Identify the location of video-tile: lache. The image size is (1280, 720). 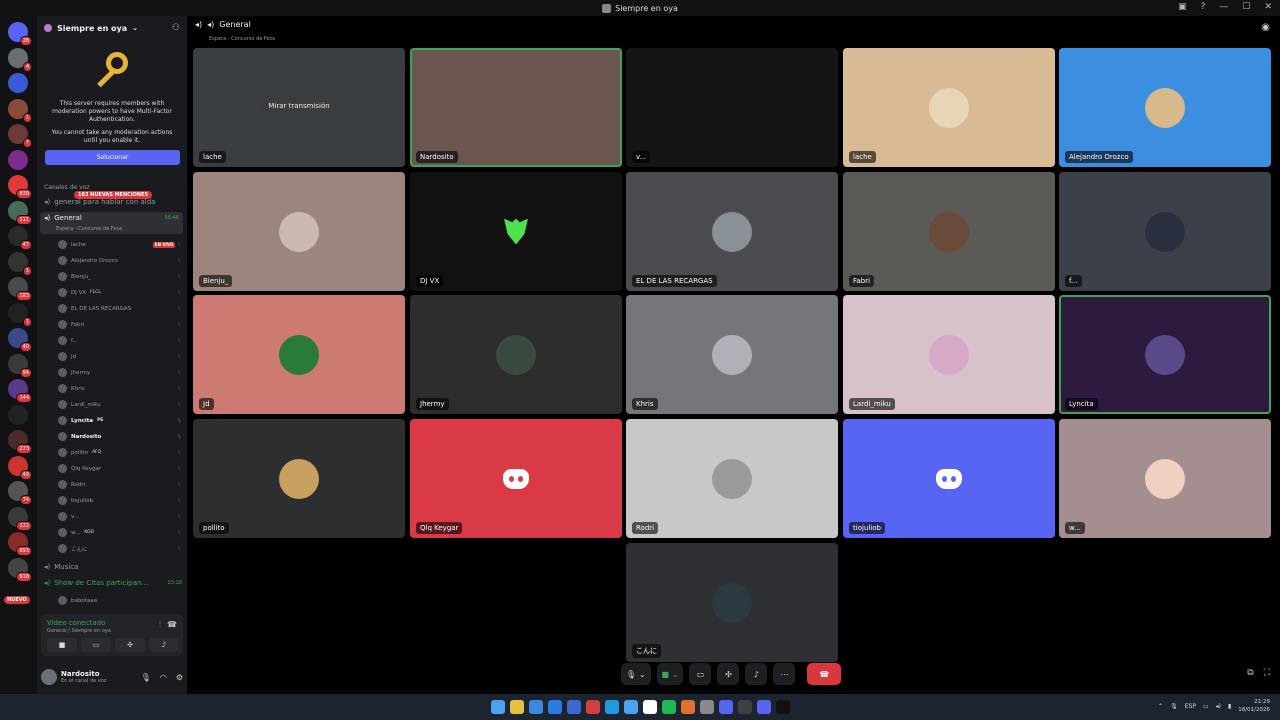
(949, 107).